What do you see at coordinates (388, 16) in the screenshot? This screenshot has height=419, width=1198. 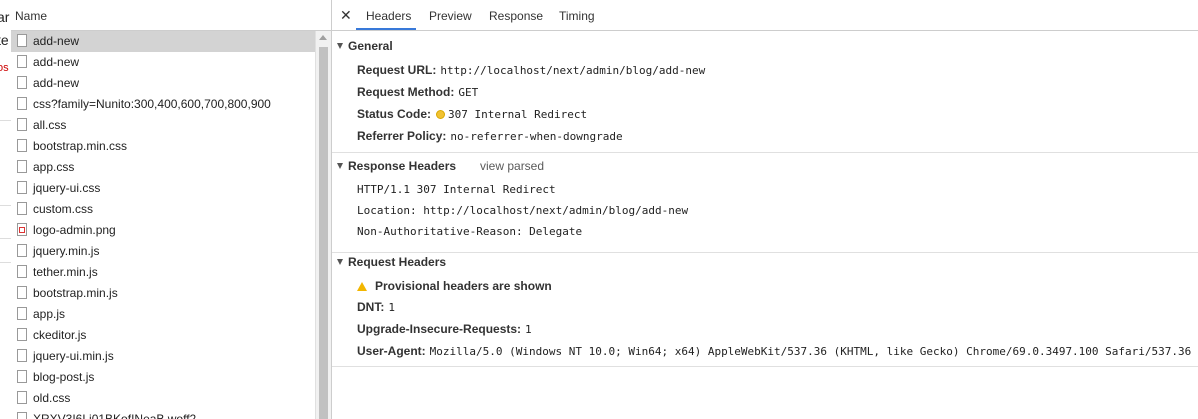 I see `tab-headers: Headers` at bounding box center [388, 16].